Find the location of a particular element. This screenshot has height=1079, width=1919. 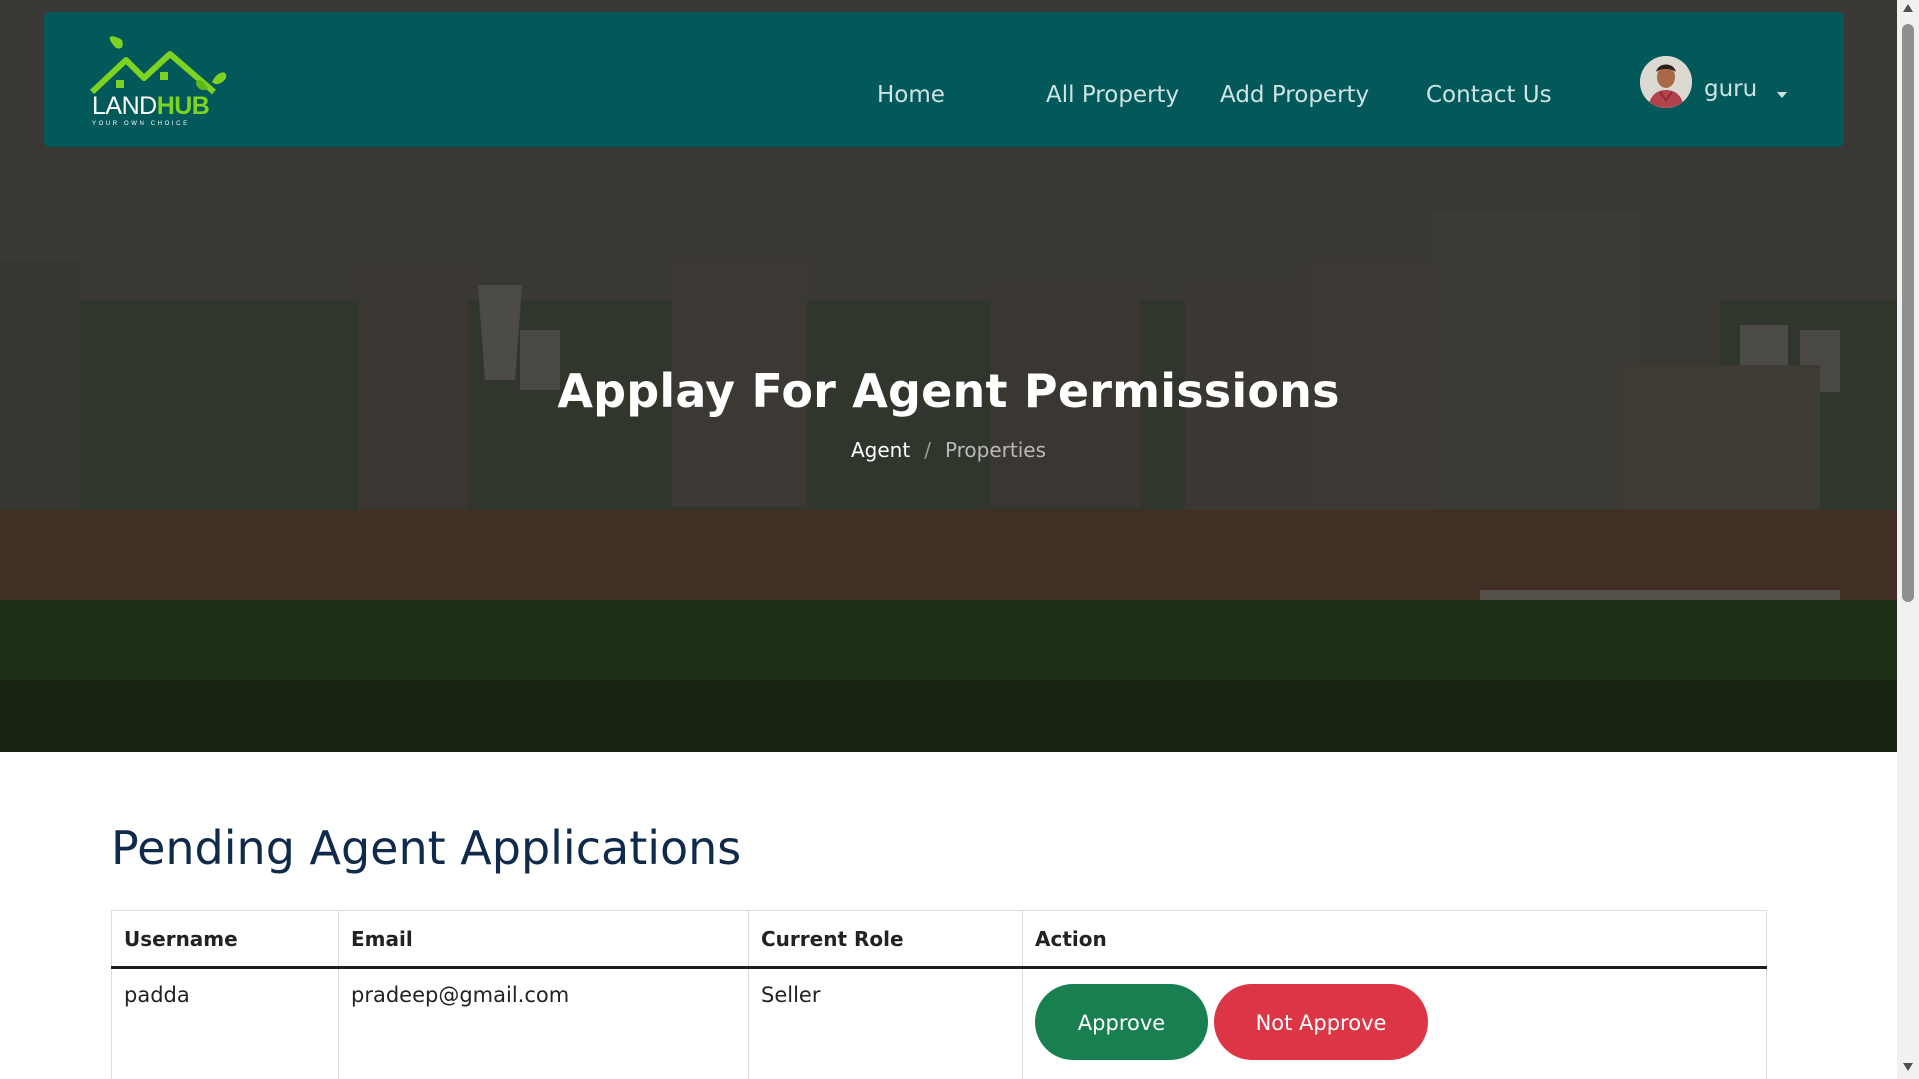

nav-add-property: Add Property is located at coordinates (1294, 95).